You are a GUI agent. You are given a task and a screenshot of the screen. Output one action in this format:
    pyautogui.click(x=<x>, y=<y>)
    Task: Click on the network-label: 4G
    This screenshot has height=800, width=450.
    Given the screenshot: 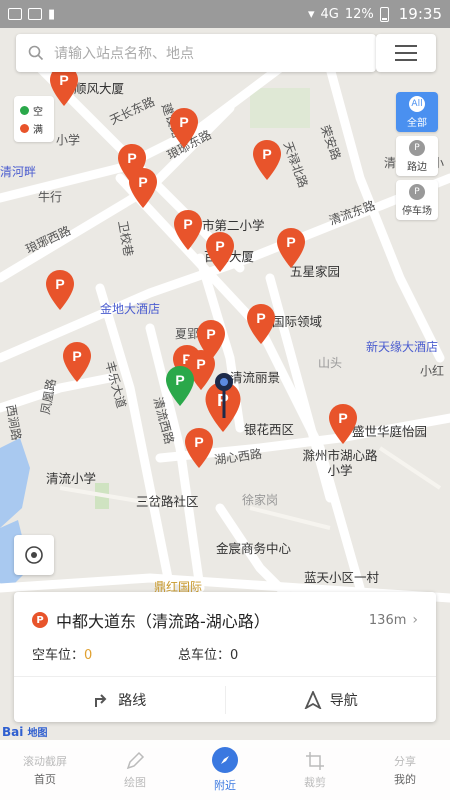 What is the action you would take?
    pyautogui.click(x=329, y=14)
    